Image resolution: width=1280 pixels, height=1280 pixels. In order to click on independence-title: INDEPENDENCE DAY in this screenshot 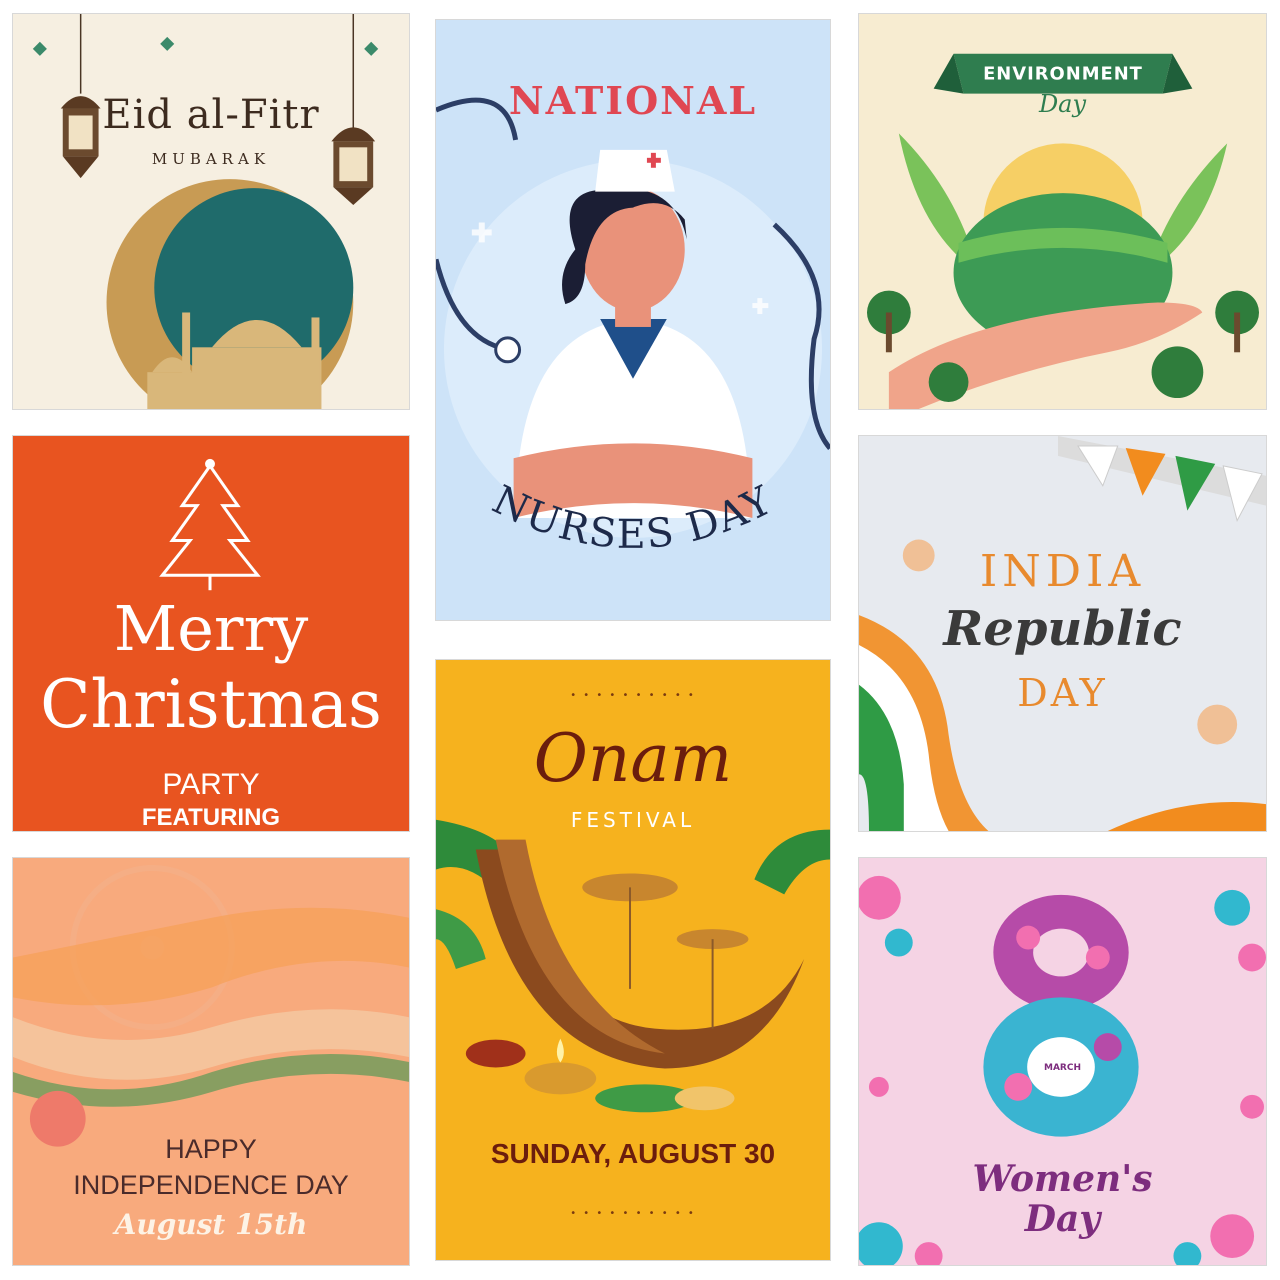, I will do `click(211, 1185)`.